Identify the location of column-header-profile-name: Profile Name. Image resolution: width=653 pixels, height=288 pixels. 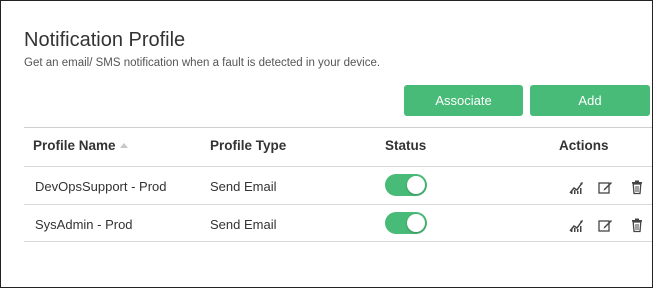
(80, 145).